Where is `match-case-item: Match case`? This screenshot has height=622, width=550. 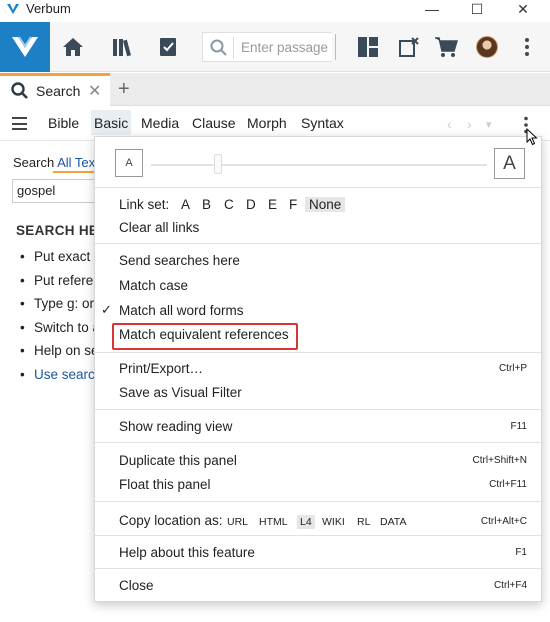 match-case-item: Match case is located at coordinates (153, 285).